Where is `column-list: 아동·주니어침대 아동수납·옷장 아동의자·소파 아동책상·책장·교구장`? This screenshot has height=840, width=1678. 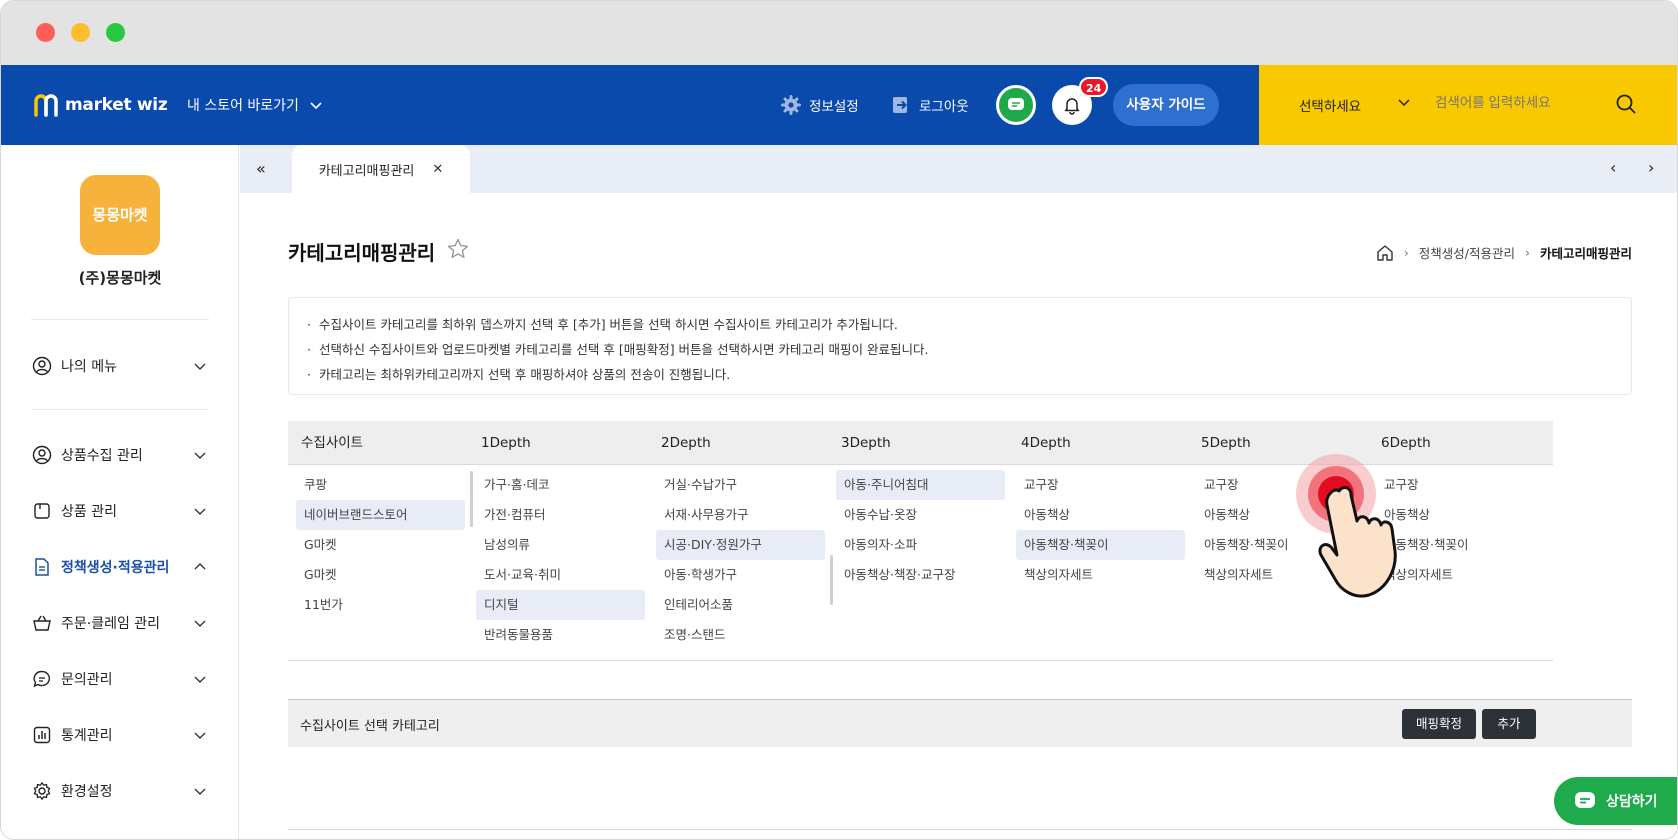
column-list: 아동·주니어침대 아동수납·옷장 아동의자·소파 아동책상·책장·교구장 is located at coordinates (920, 563).